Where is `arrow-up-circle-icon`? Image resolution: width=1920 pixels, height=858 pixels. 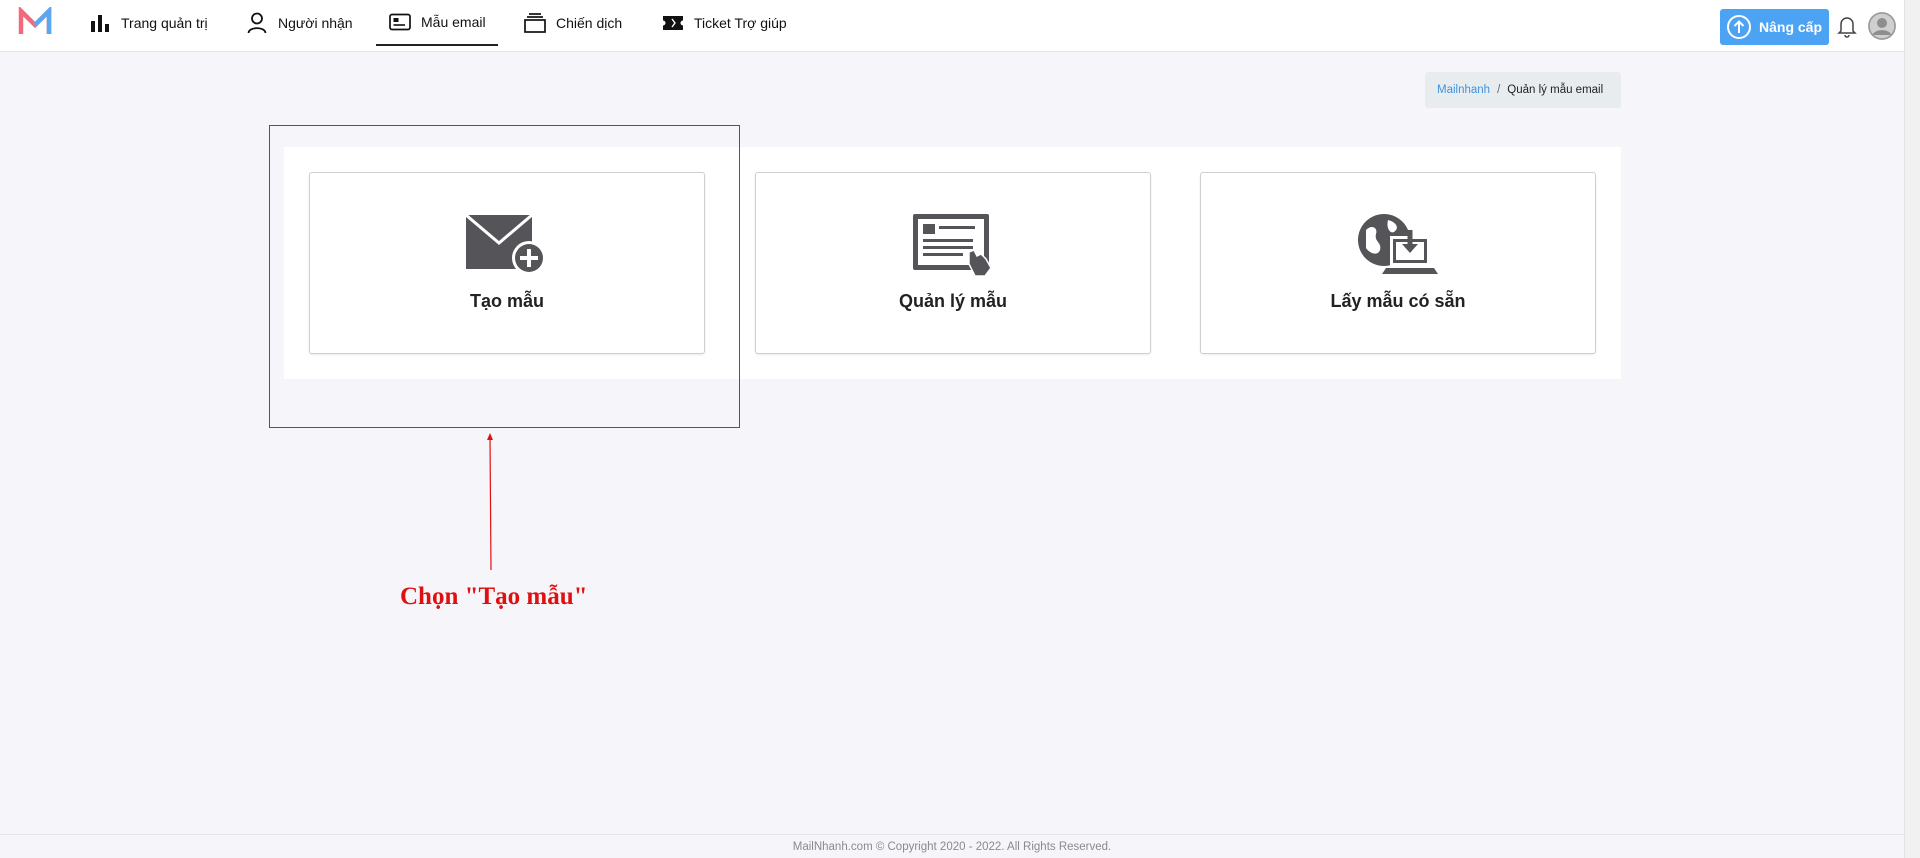
arrow-up-circle-icon is located at coordinates (1739, 27).